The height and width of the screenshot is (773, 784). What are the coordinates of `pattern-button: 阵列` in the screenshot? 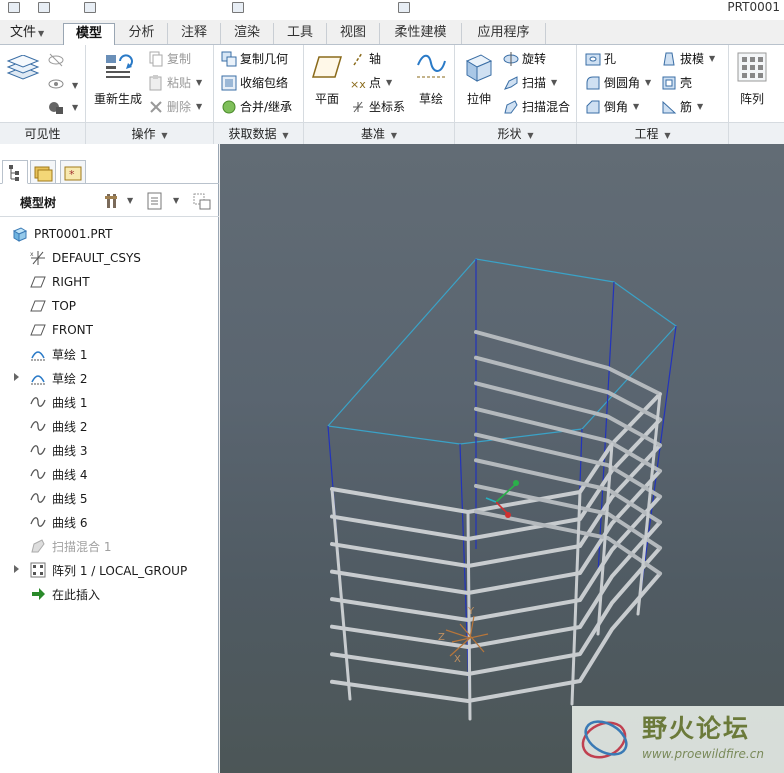 It's located at (752, 79).